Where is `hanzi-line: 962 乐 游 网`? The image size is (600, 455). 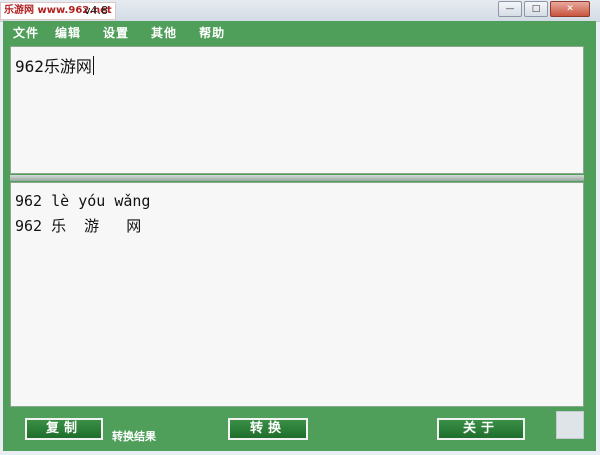 hanzi-line: 962 乐 游 网 is located at coordinates (78, 226).